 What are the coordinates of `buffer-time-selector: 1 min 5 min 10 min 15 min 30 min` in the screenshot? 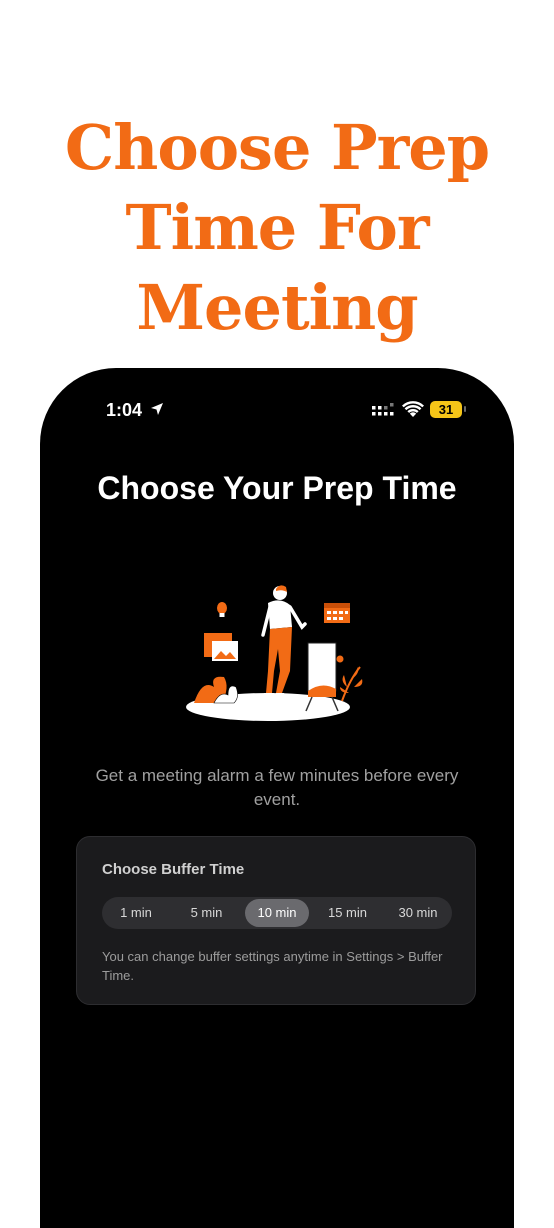 It's located at (277, 913).